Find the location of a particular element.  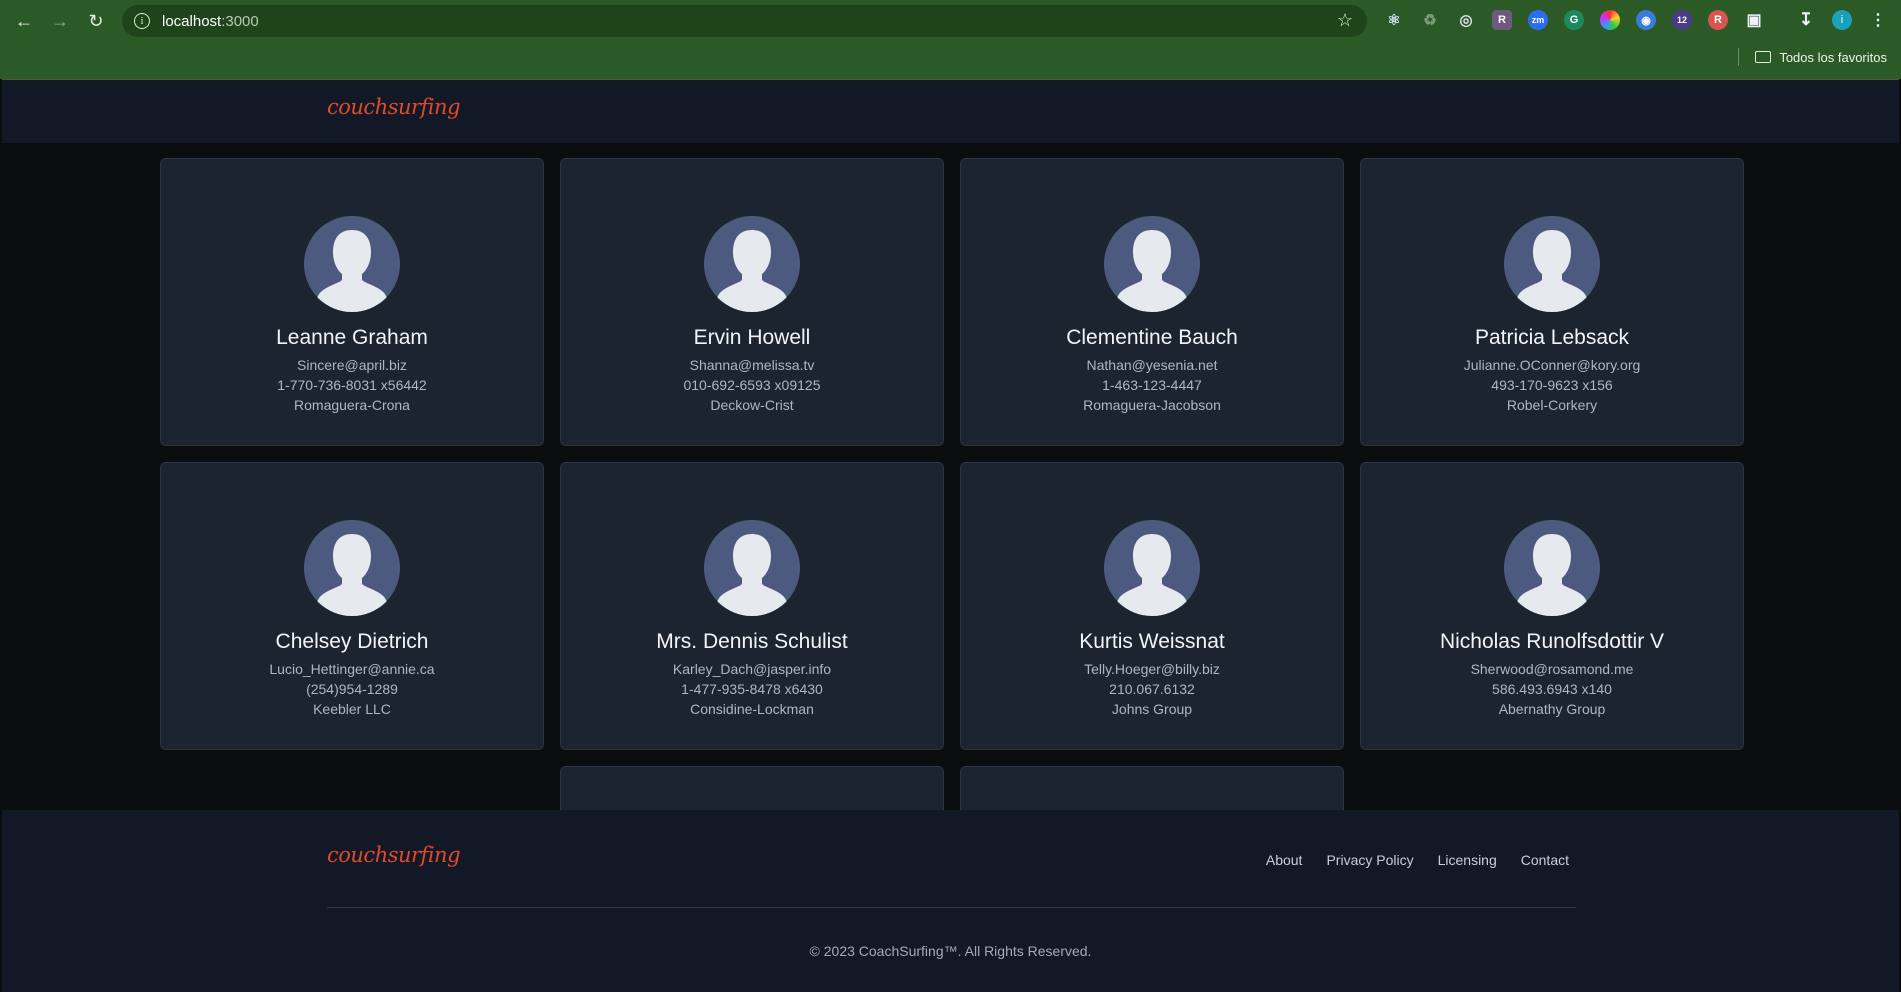

back-icon: ← is located at coordinates (24, 21).